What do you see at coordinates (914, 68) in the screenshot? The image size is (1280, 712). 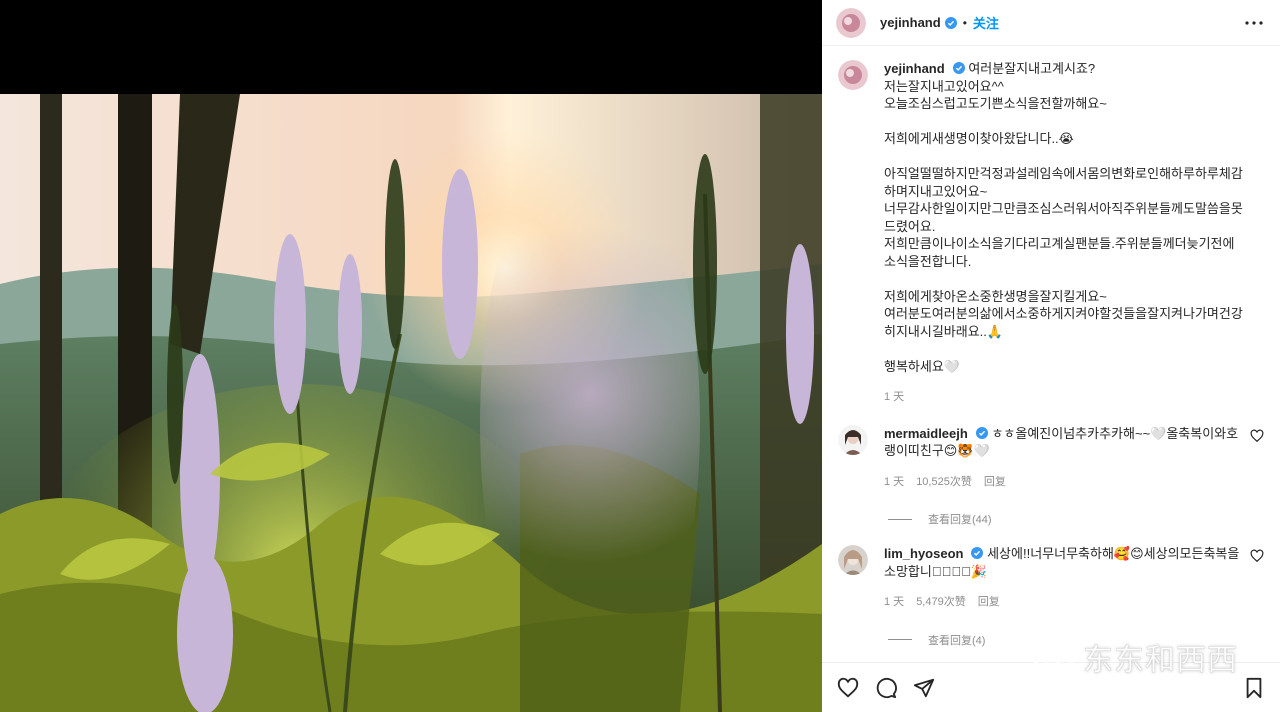 I see `caption-username: yejinhand` at bounding box center [914, 68].